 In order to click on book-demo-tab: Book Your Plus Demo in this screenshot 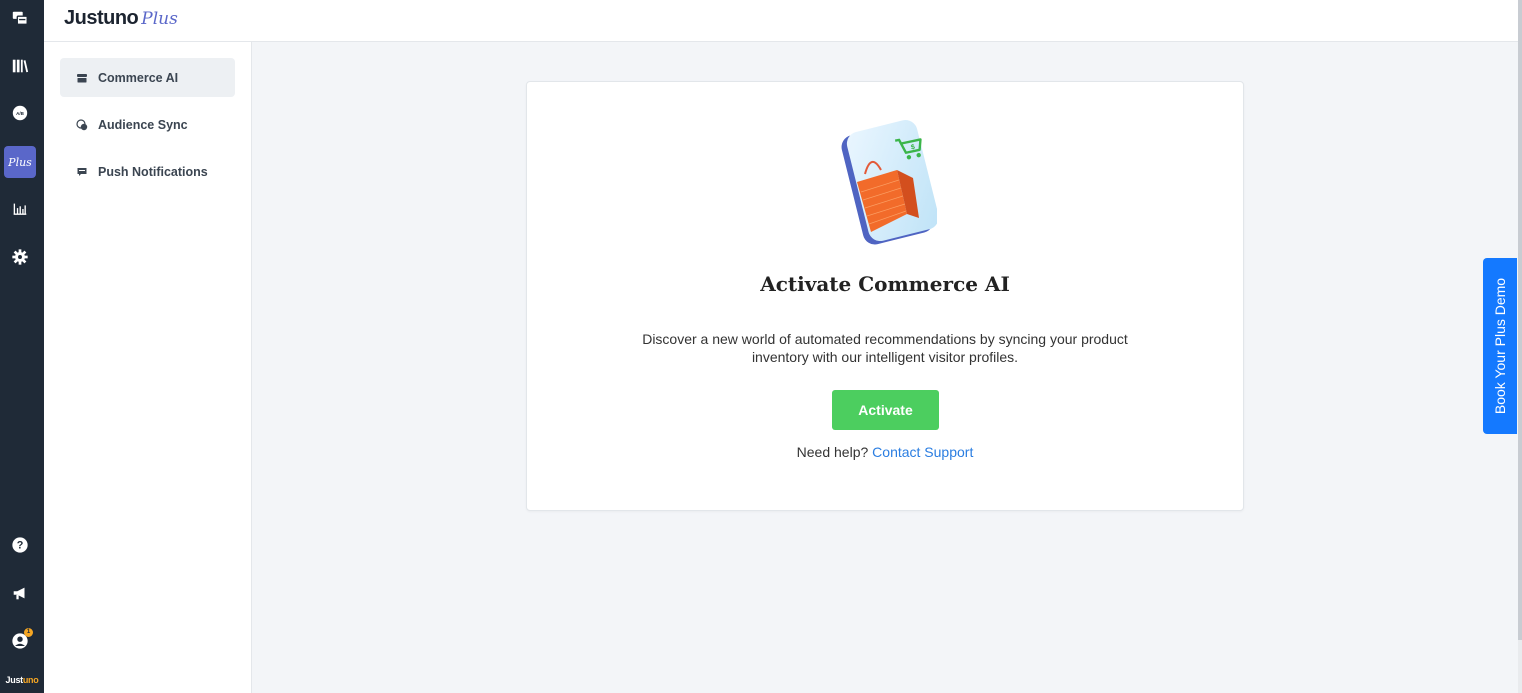, I will do `click(1500, 346)`.